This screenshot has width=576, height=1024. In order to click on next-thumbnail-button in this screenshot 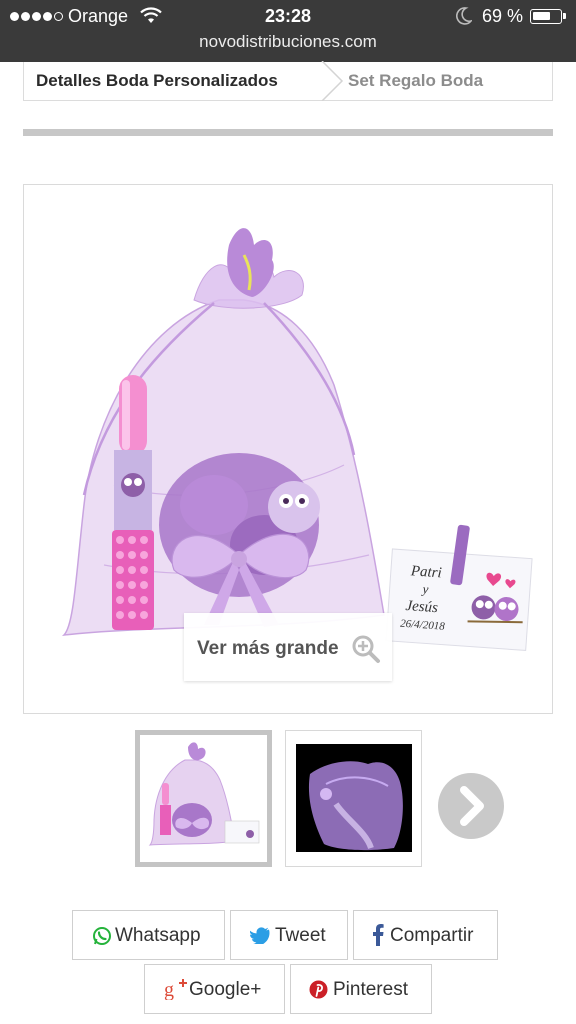, I will do `click(471, 806)`.